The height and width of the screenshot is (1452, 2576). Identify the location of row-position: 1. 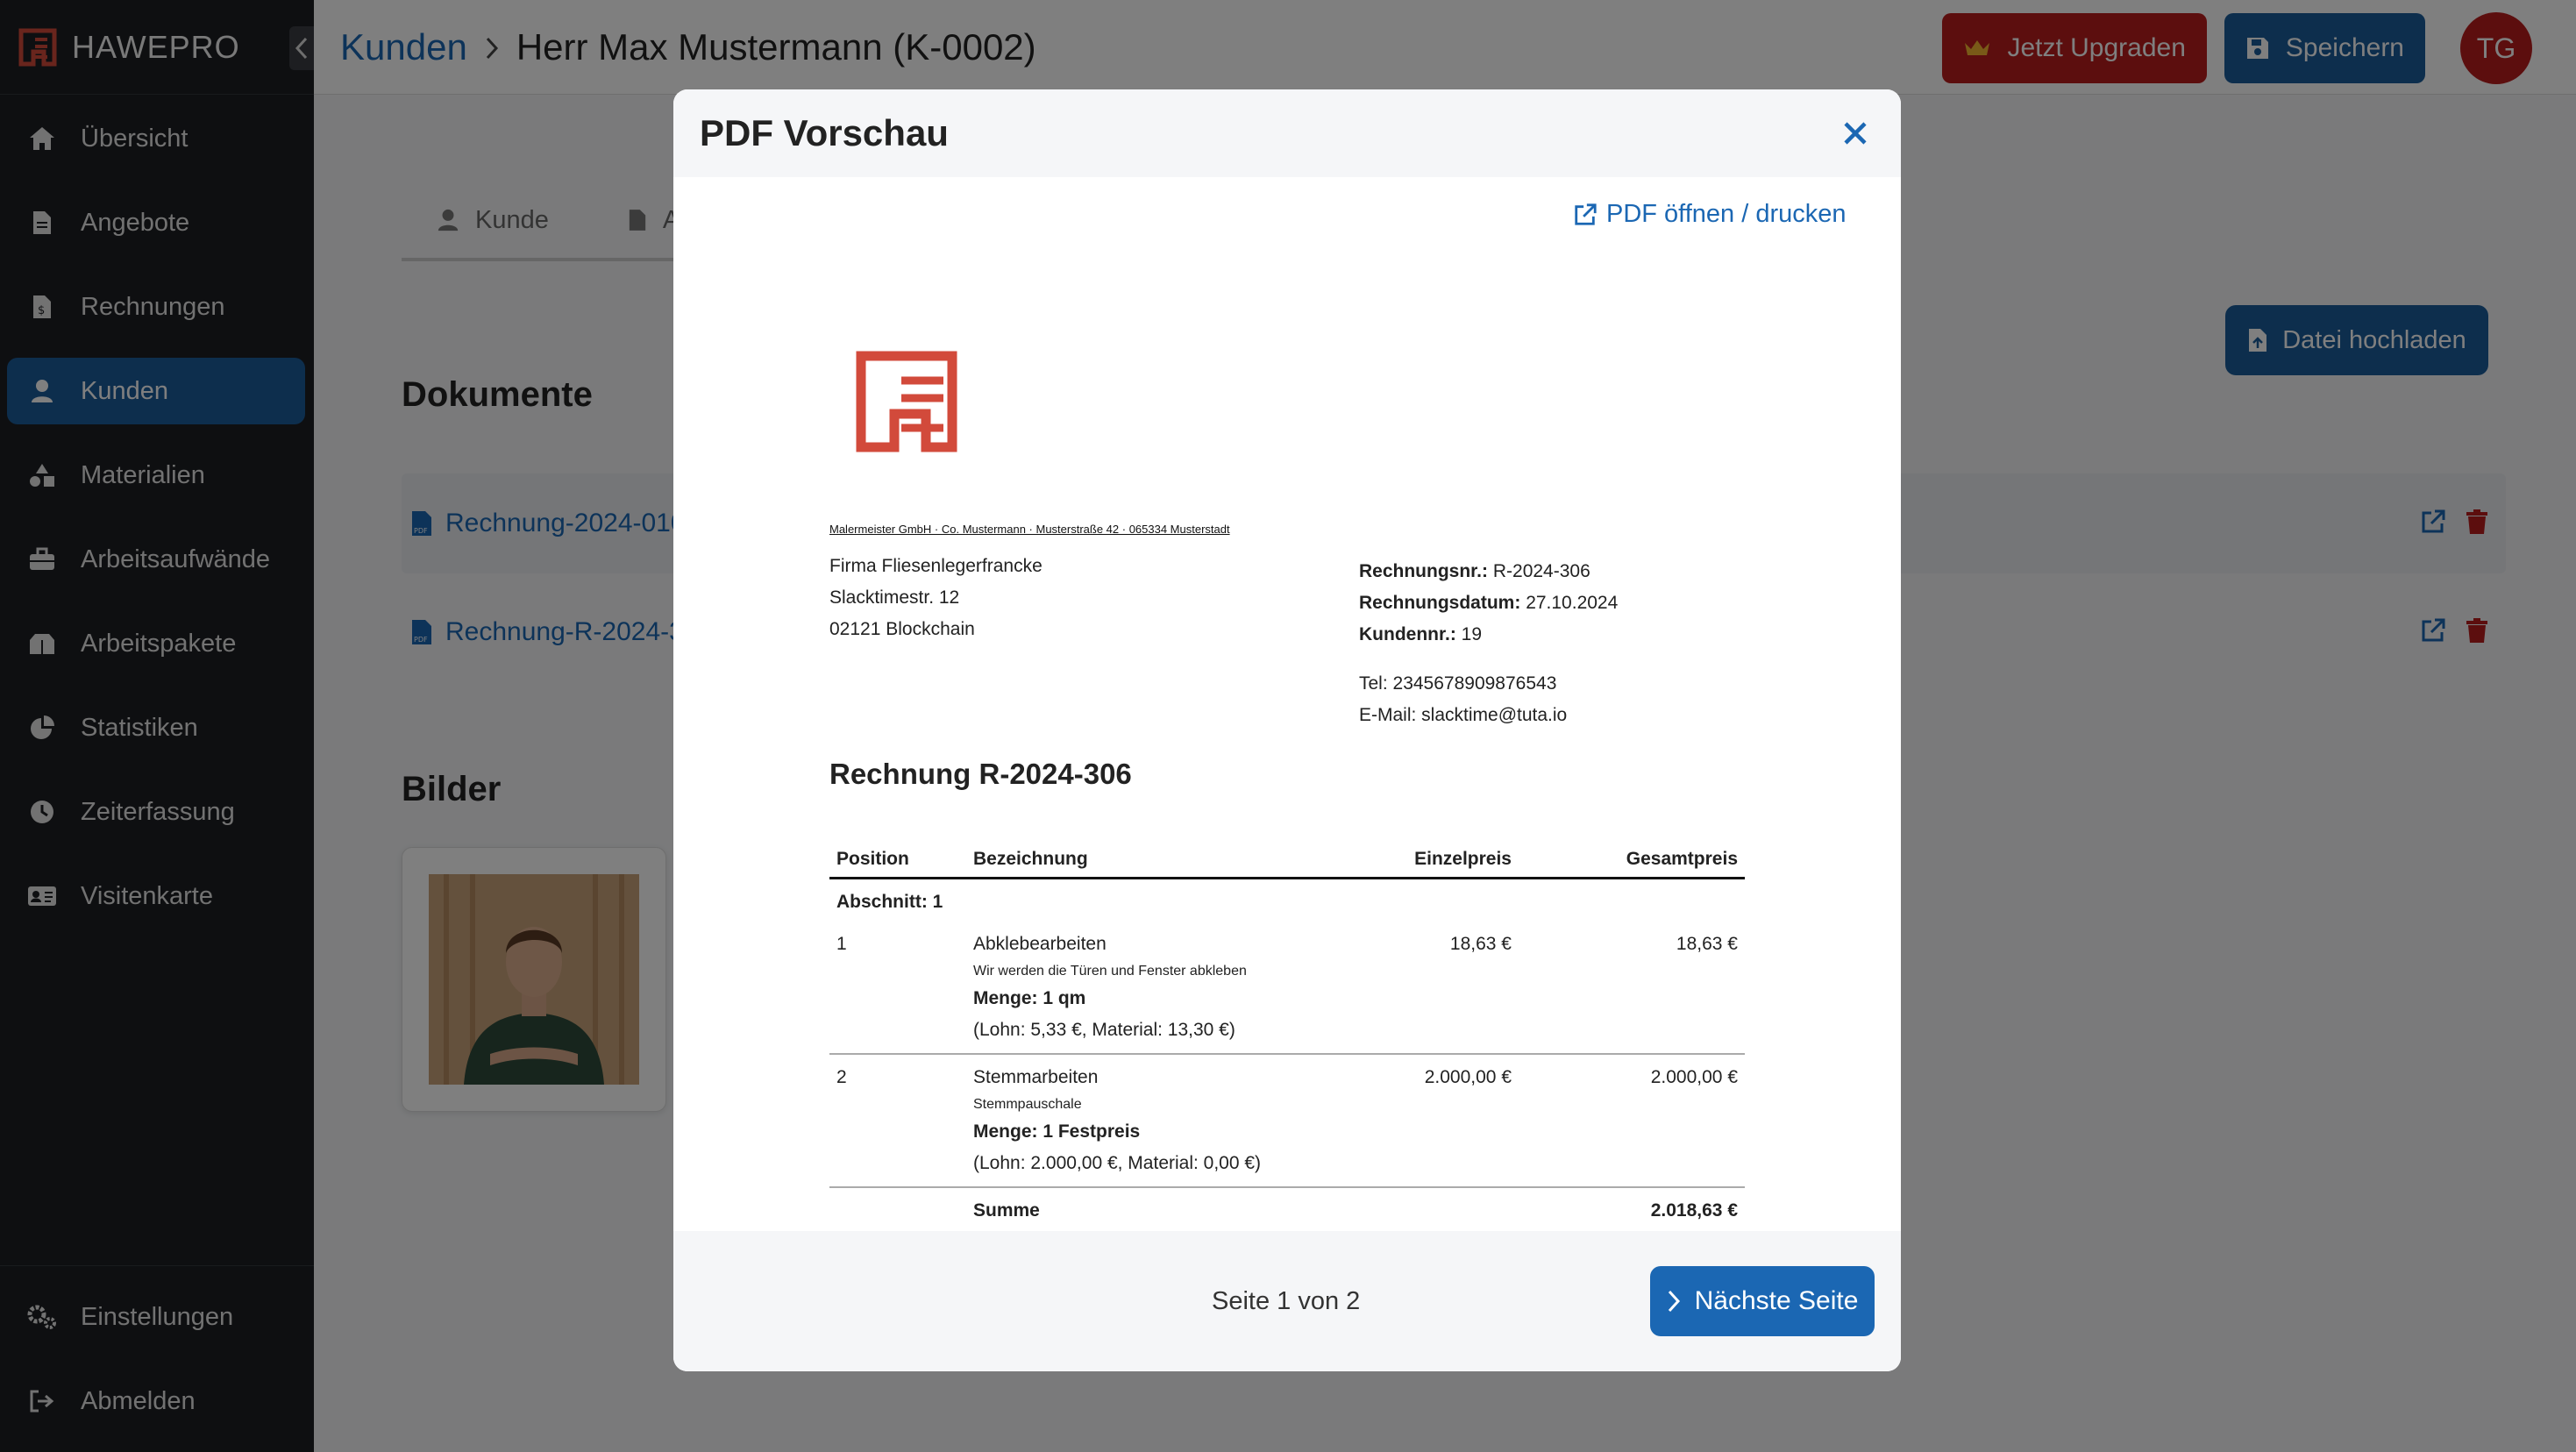
(897, 988).